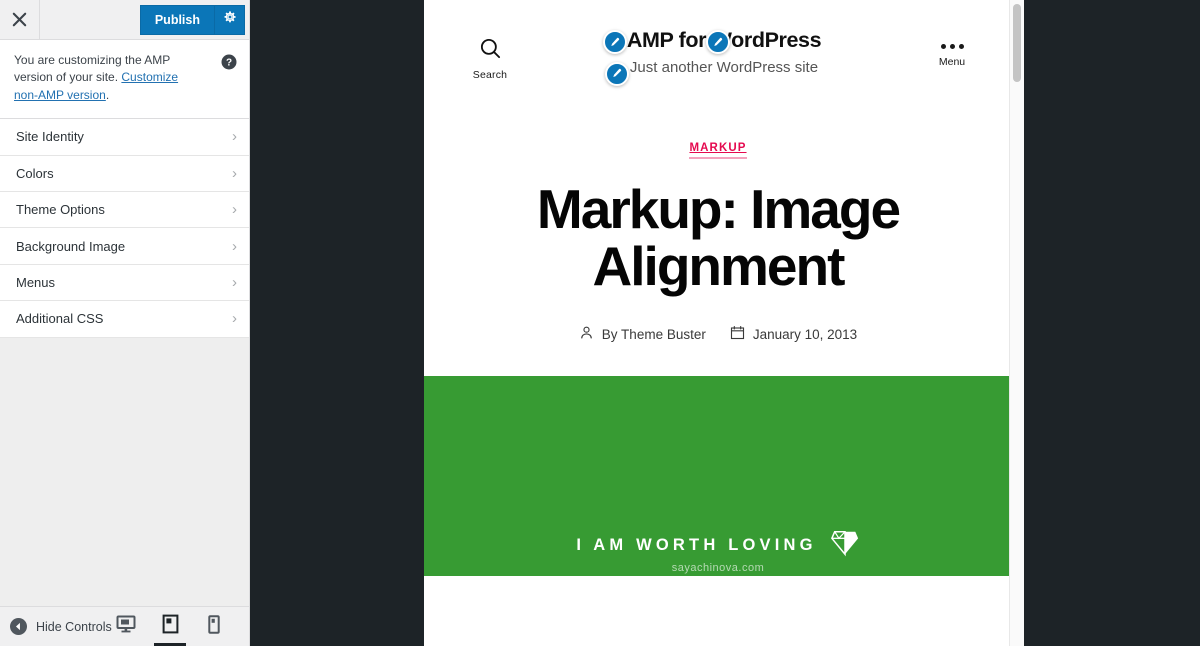 The height and width of the screenshot is (646, 1200). I want to click on sidebar-item-site-identity: Site Identity ›, so click(124, 137).